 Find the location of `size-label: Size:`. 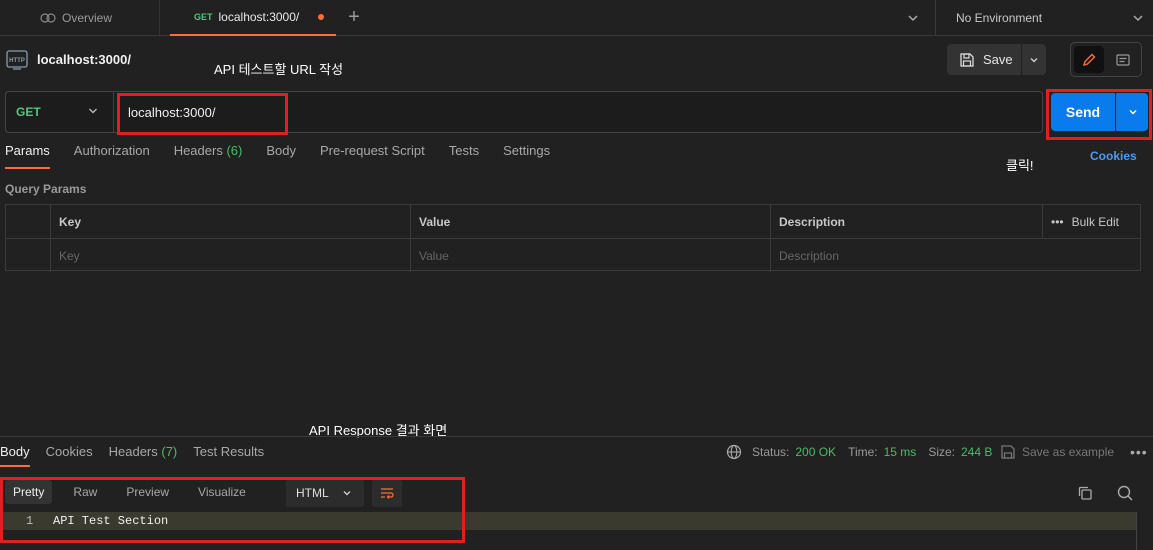

size-label: Size: is located at coordinates (941, 452).